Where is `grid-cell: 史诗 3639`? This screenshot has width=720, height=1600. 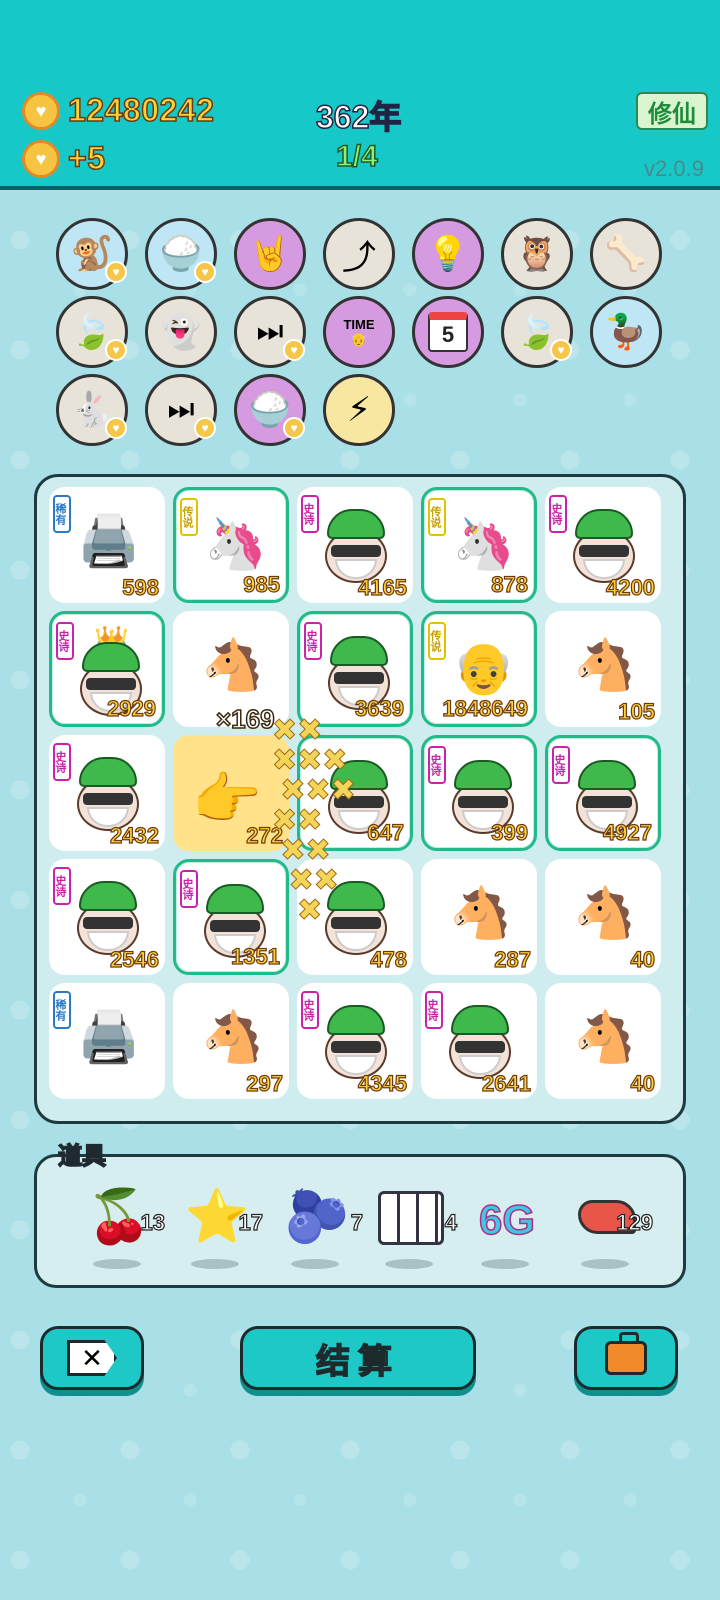
grid-cell: 史诗 3639 is located at coordinates (355, 669).